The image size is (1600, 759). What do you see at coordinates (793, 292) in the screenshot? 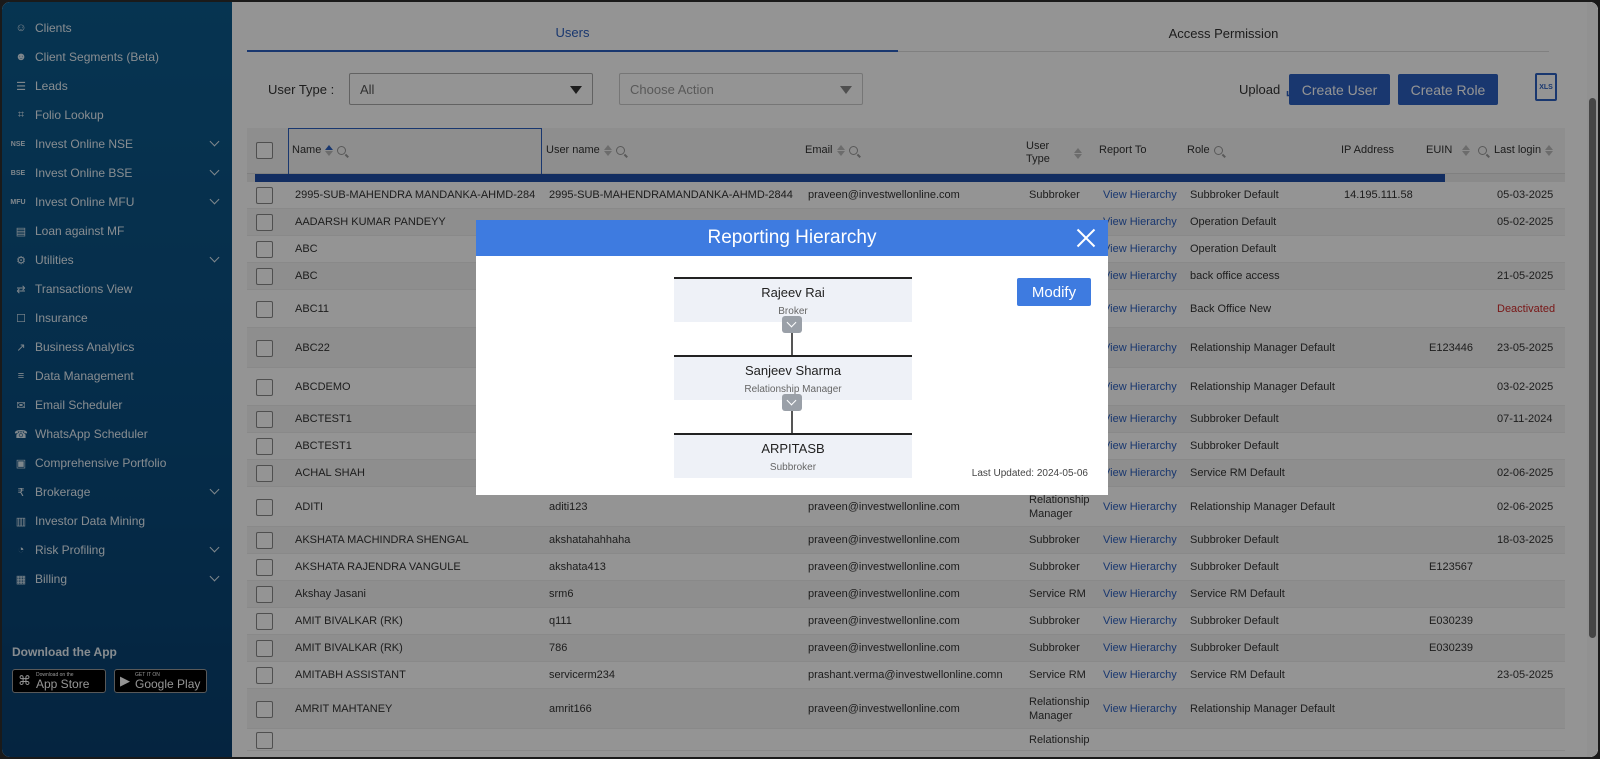
I see `node-name: Rajeev Rai` at bounding box center [793, 292].